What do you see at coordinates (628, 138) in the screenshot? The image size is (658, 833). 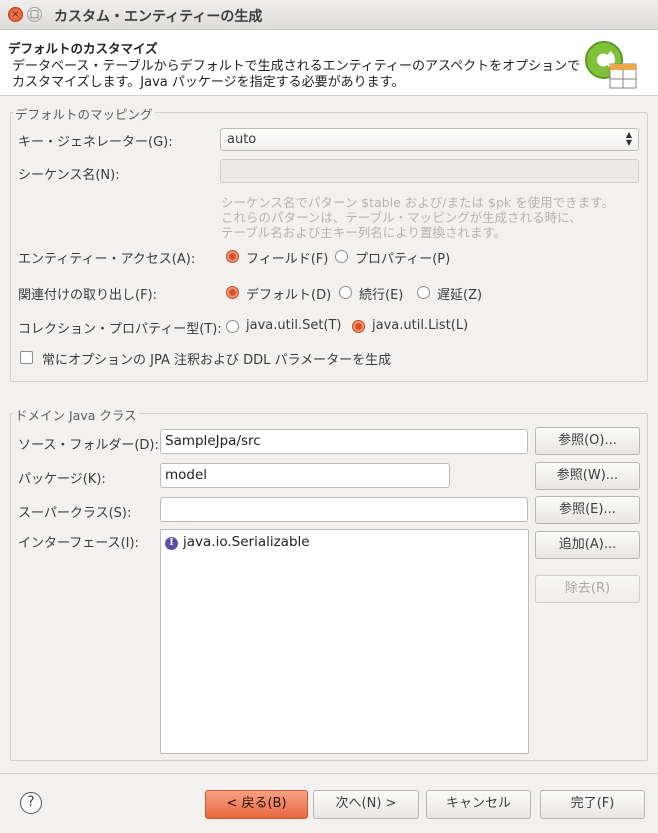 I see `select-arrows-icon: ▲ ▼` at bounding box center [628, 138].